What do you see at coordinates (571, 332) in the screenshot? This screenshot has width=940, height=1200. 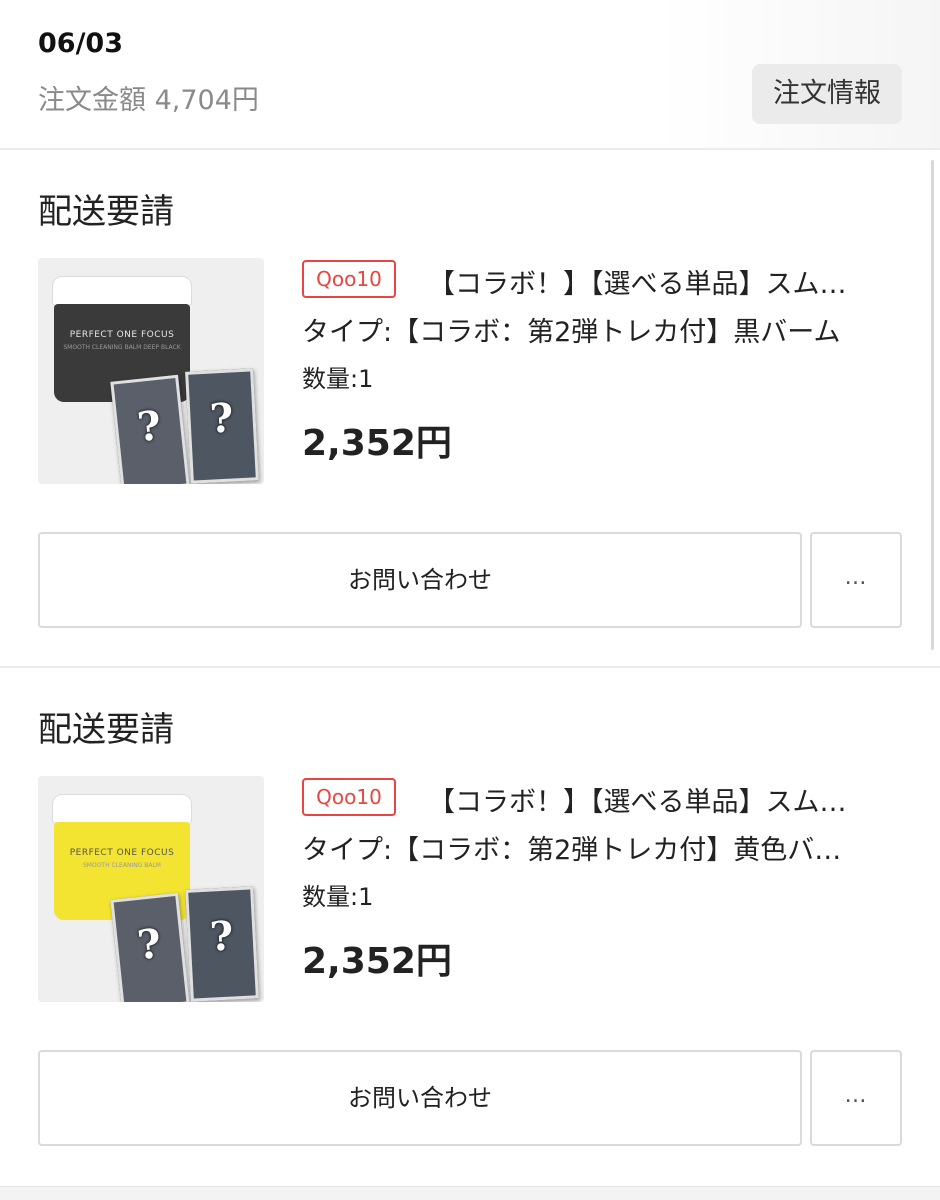 I see `product-option: タイプ:【コラボ：第2弾トレカ付】黒バーム` at bounding box center [571, 332].